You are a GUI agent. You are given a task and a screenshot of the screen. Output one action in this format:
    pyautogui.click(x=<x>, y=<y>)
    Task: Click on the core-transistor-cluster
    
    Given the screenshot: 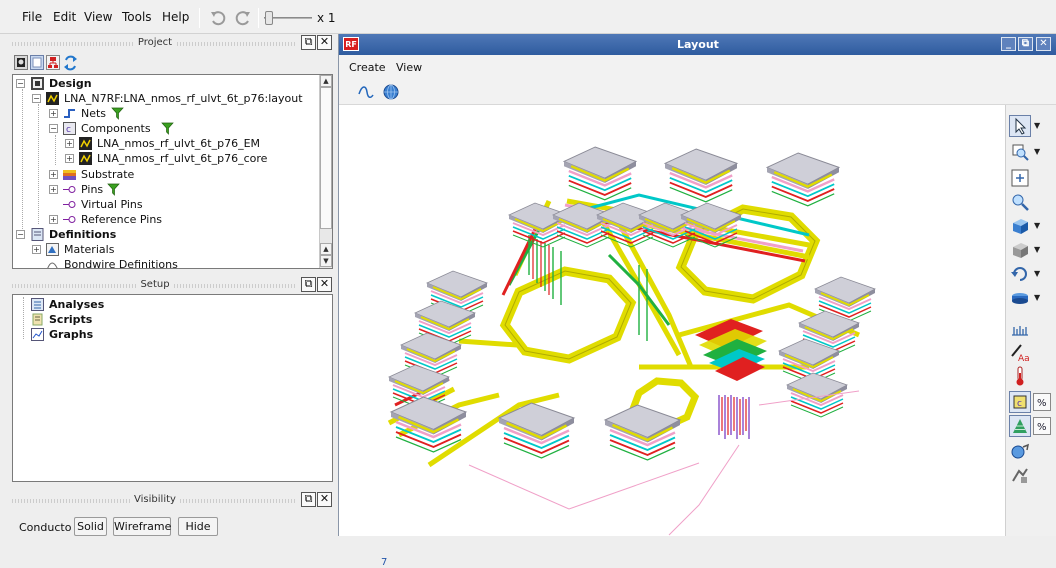 What is the action you would take?
    pyautogui.click(x=731, y=379)
    